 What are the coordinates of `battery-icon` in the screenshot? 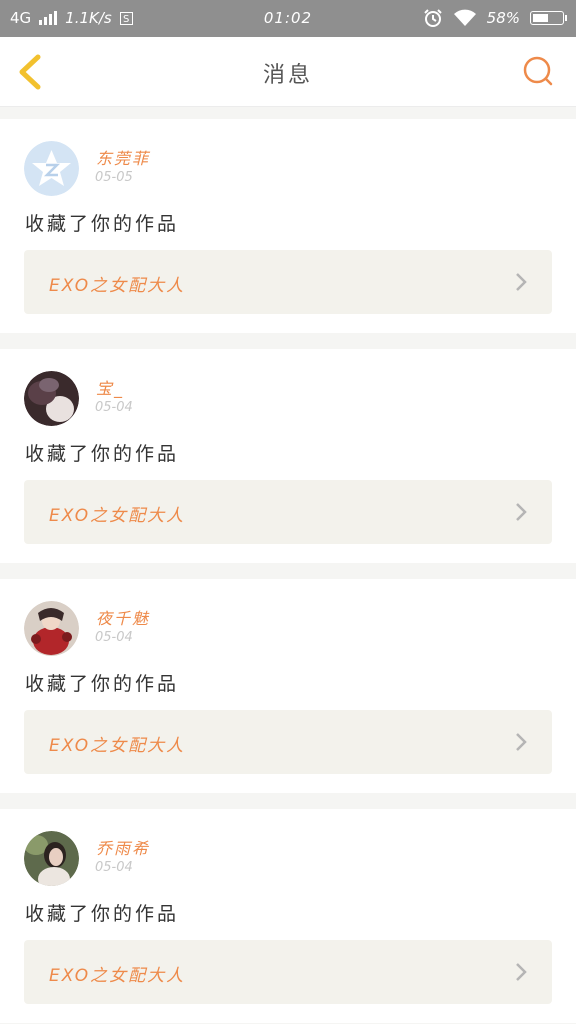 It's located at (548, 18).